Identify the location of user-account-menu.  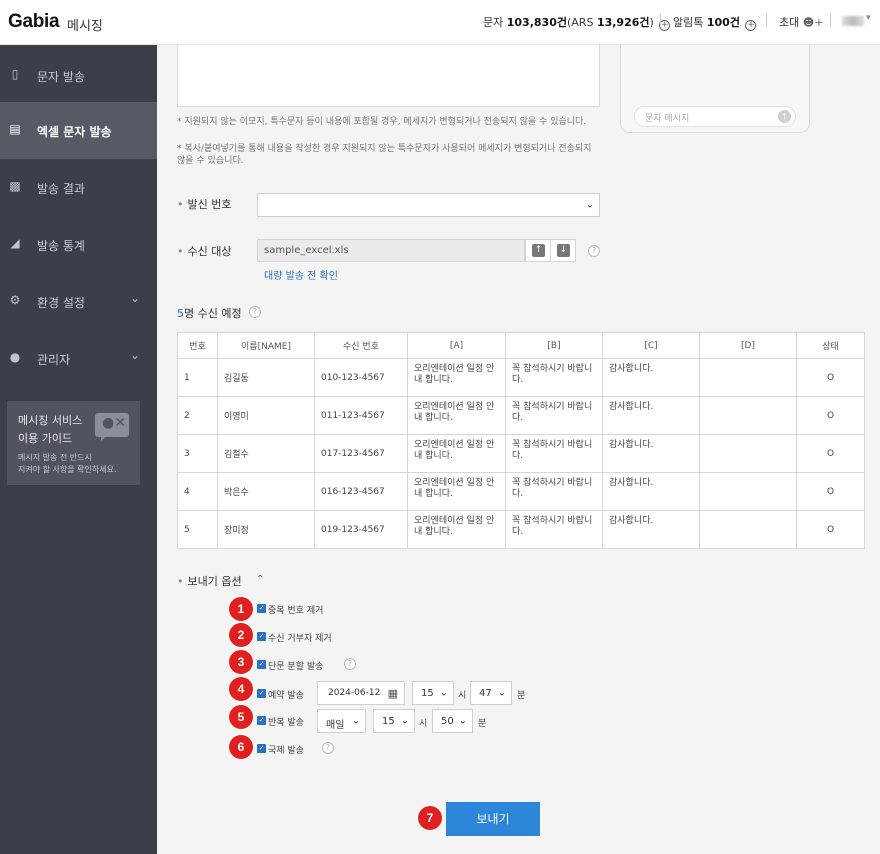
(853, 21).